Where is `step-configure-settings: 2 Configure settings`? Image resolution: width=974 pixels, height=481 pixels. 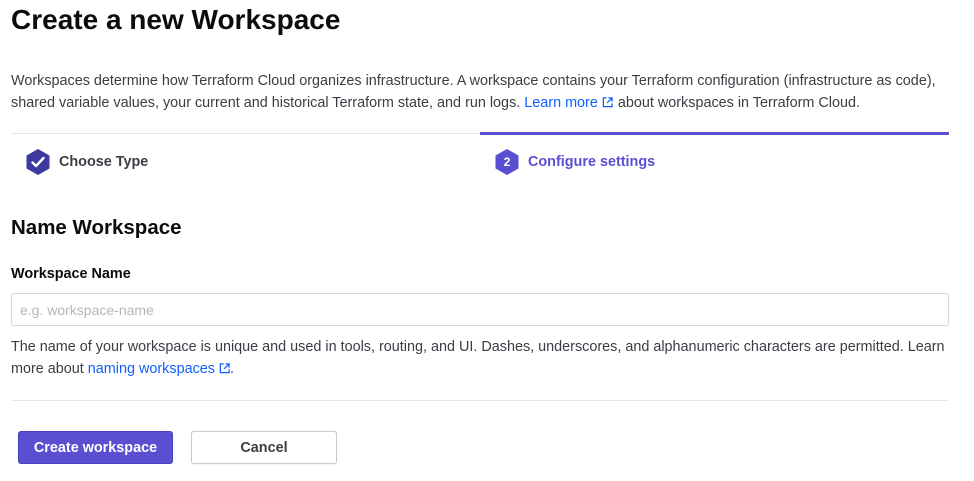 step-configure-settings: 2 Configure settings is located at coordinates (574, 162).